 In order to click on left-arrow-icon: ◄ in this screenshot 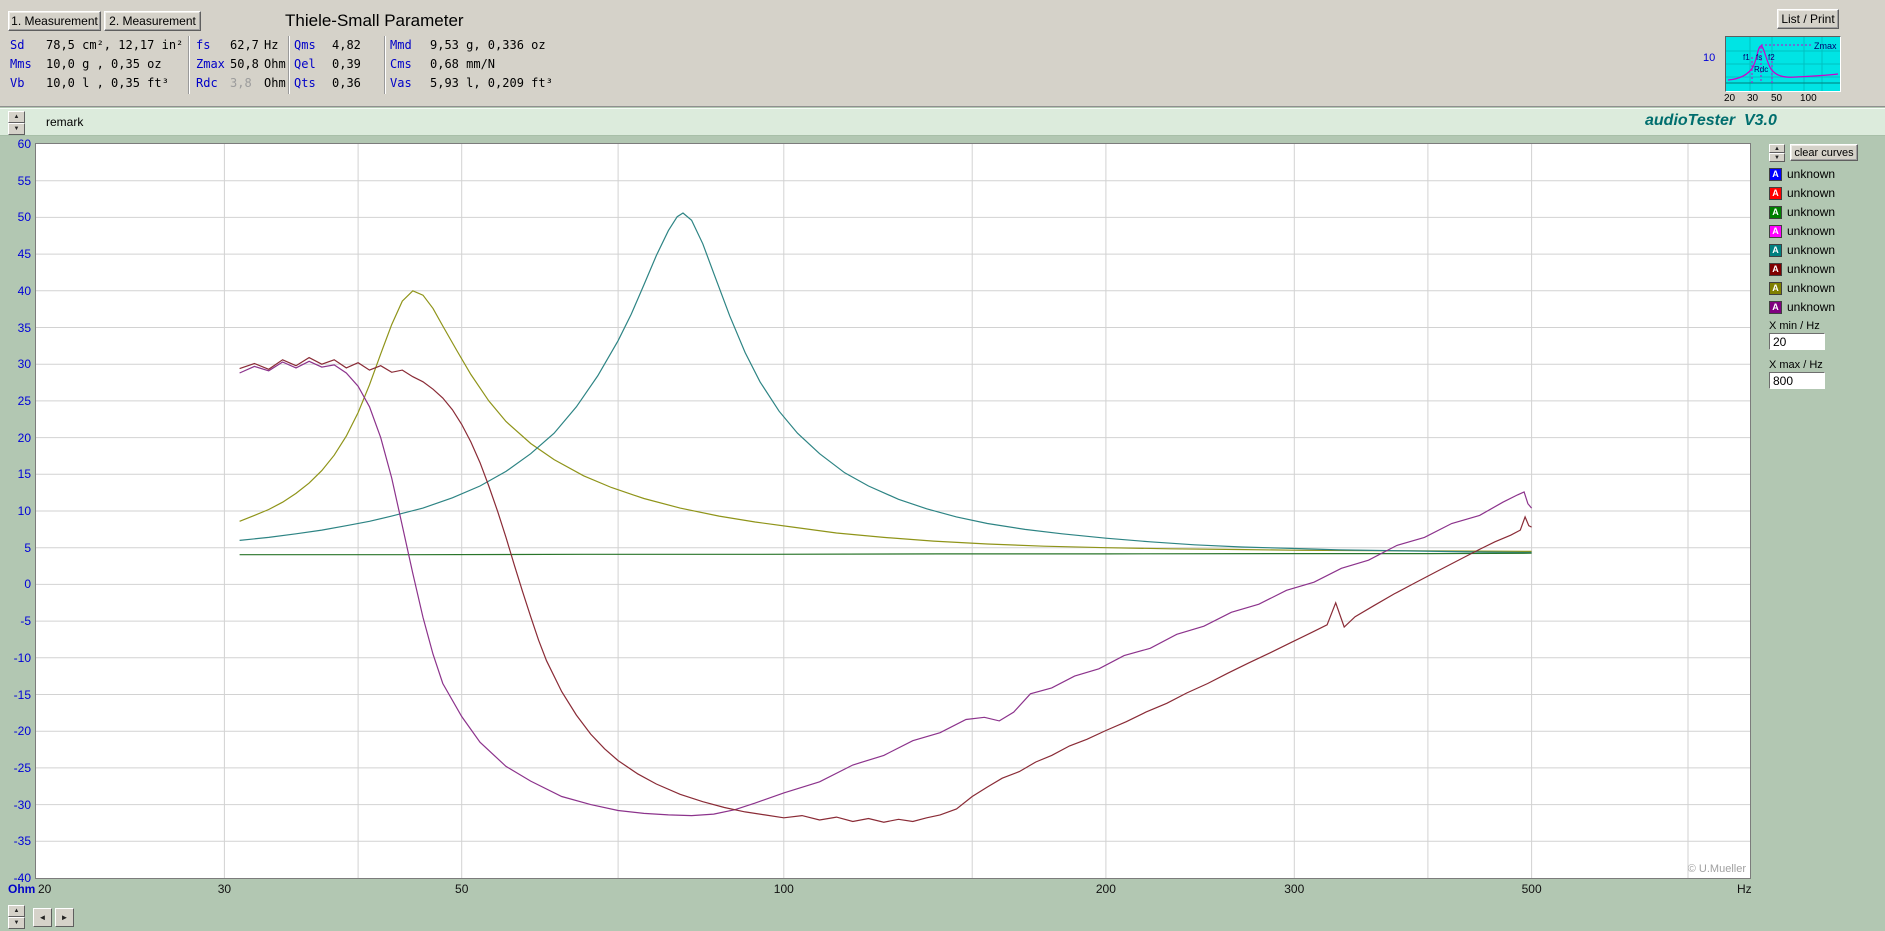, I will do `click(42, 917)`.